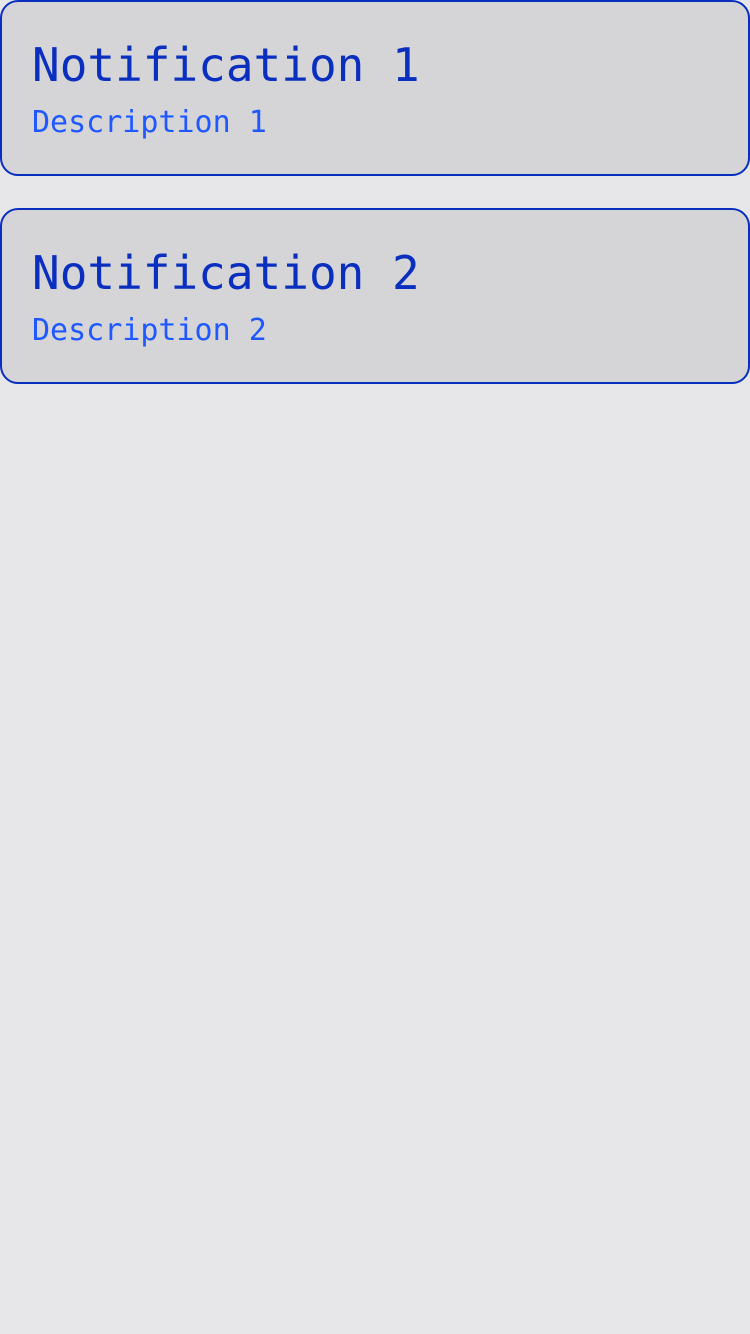 The width and height of the screenshot is (750, 1334). I want to click on notification-description: Description 2, so click(149, 330).